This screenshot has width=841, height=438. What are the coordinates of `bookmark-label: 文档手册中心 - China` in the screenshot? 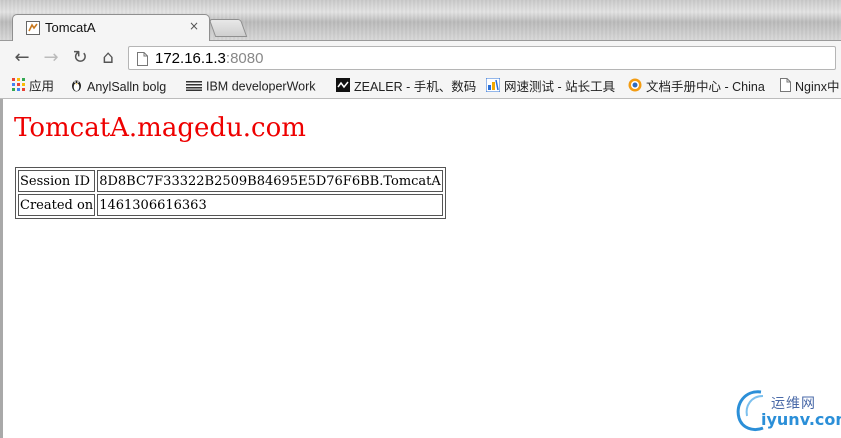 It's located at (705, 87).